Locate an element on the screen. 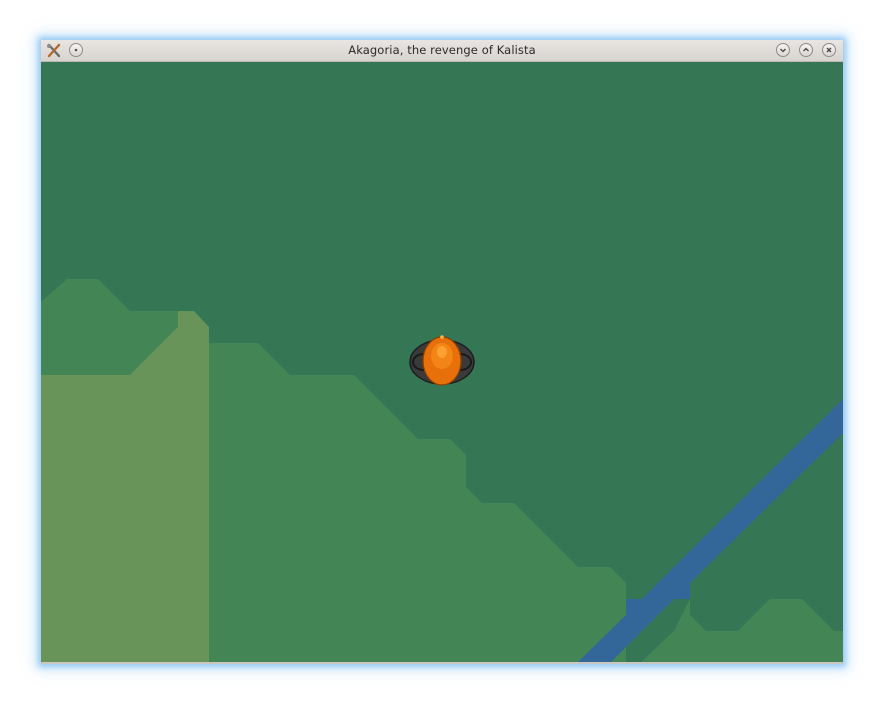 The height and width of the screenshot is (707, 884). chevron-up-icon is located at coordinates (806, 49).